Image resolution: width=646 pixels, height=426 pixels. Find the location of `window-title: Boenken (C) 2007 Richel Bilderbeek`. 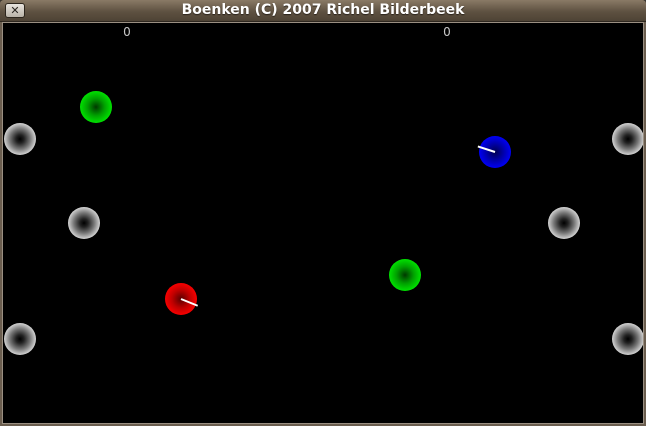

window-title: Boenken (C) 2007 Richel Bilderbeek is located at coordinates (323, 10).